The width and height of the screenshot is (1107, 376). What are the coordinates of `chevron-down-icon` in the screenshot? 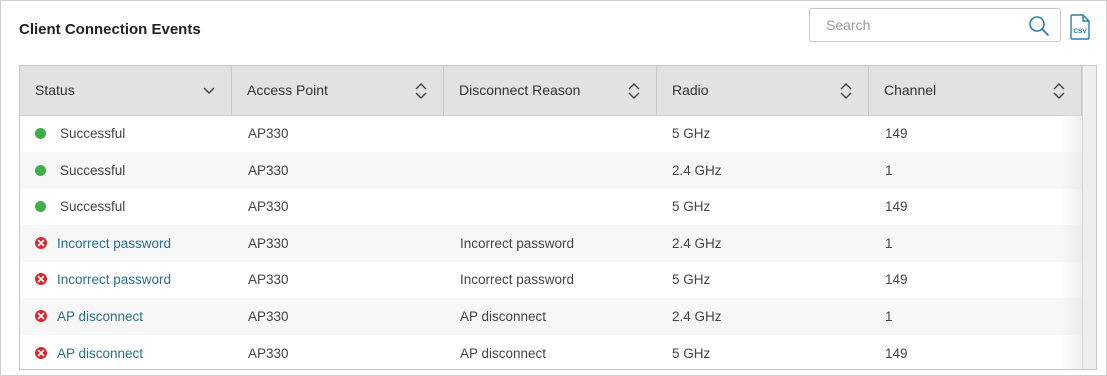 It's located at (209, 91).